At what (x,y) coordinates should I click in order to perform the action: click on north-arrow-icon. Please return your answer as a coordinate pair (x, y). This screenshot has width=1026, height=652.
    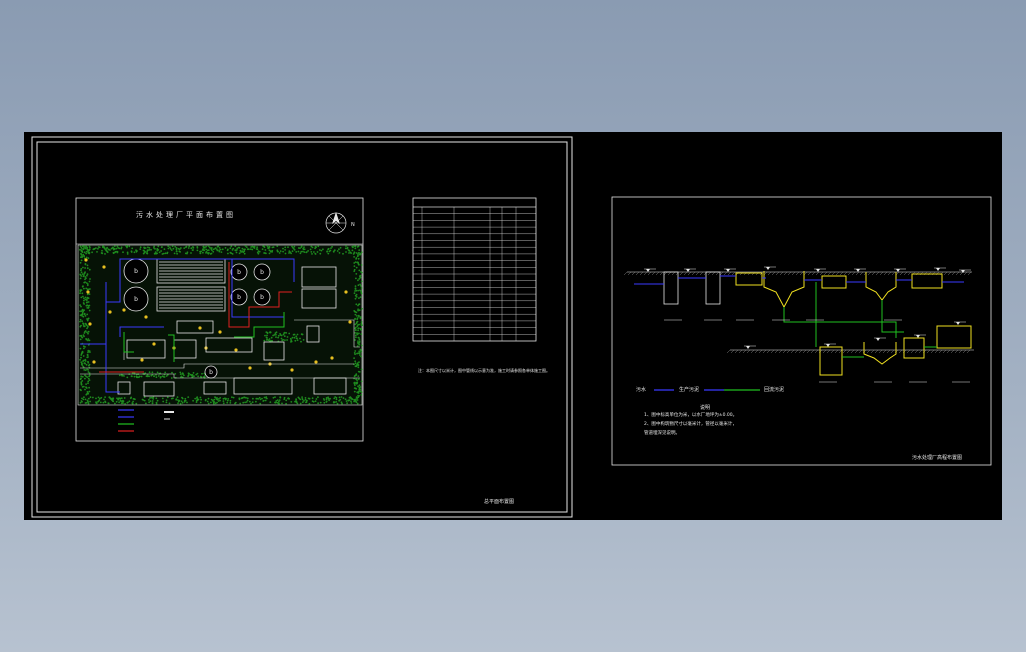
    Looking at the image, I should click on (336, 223).